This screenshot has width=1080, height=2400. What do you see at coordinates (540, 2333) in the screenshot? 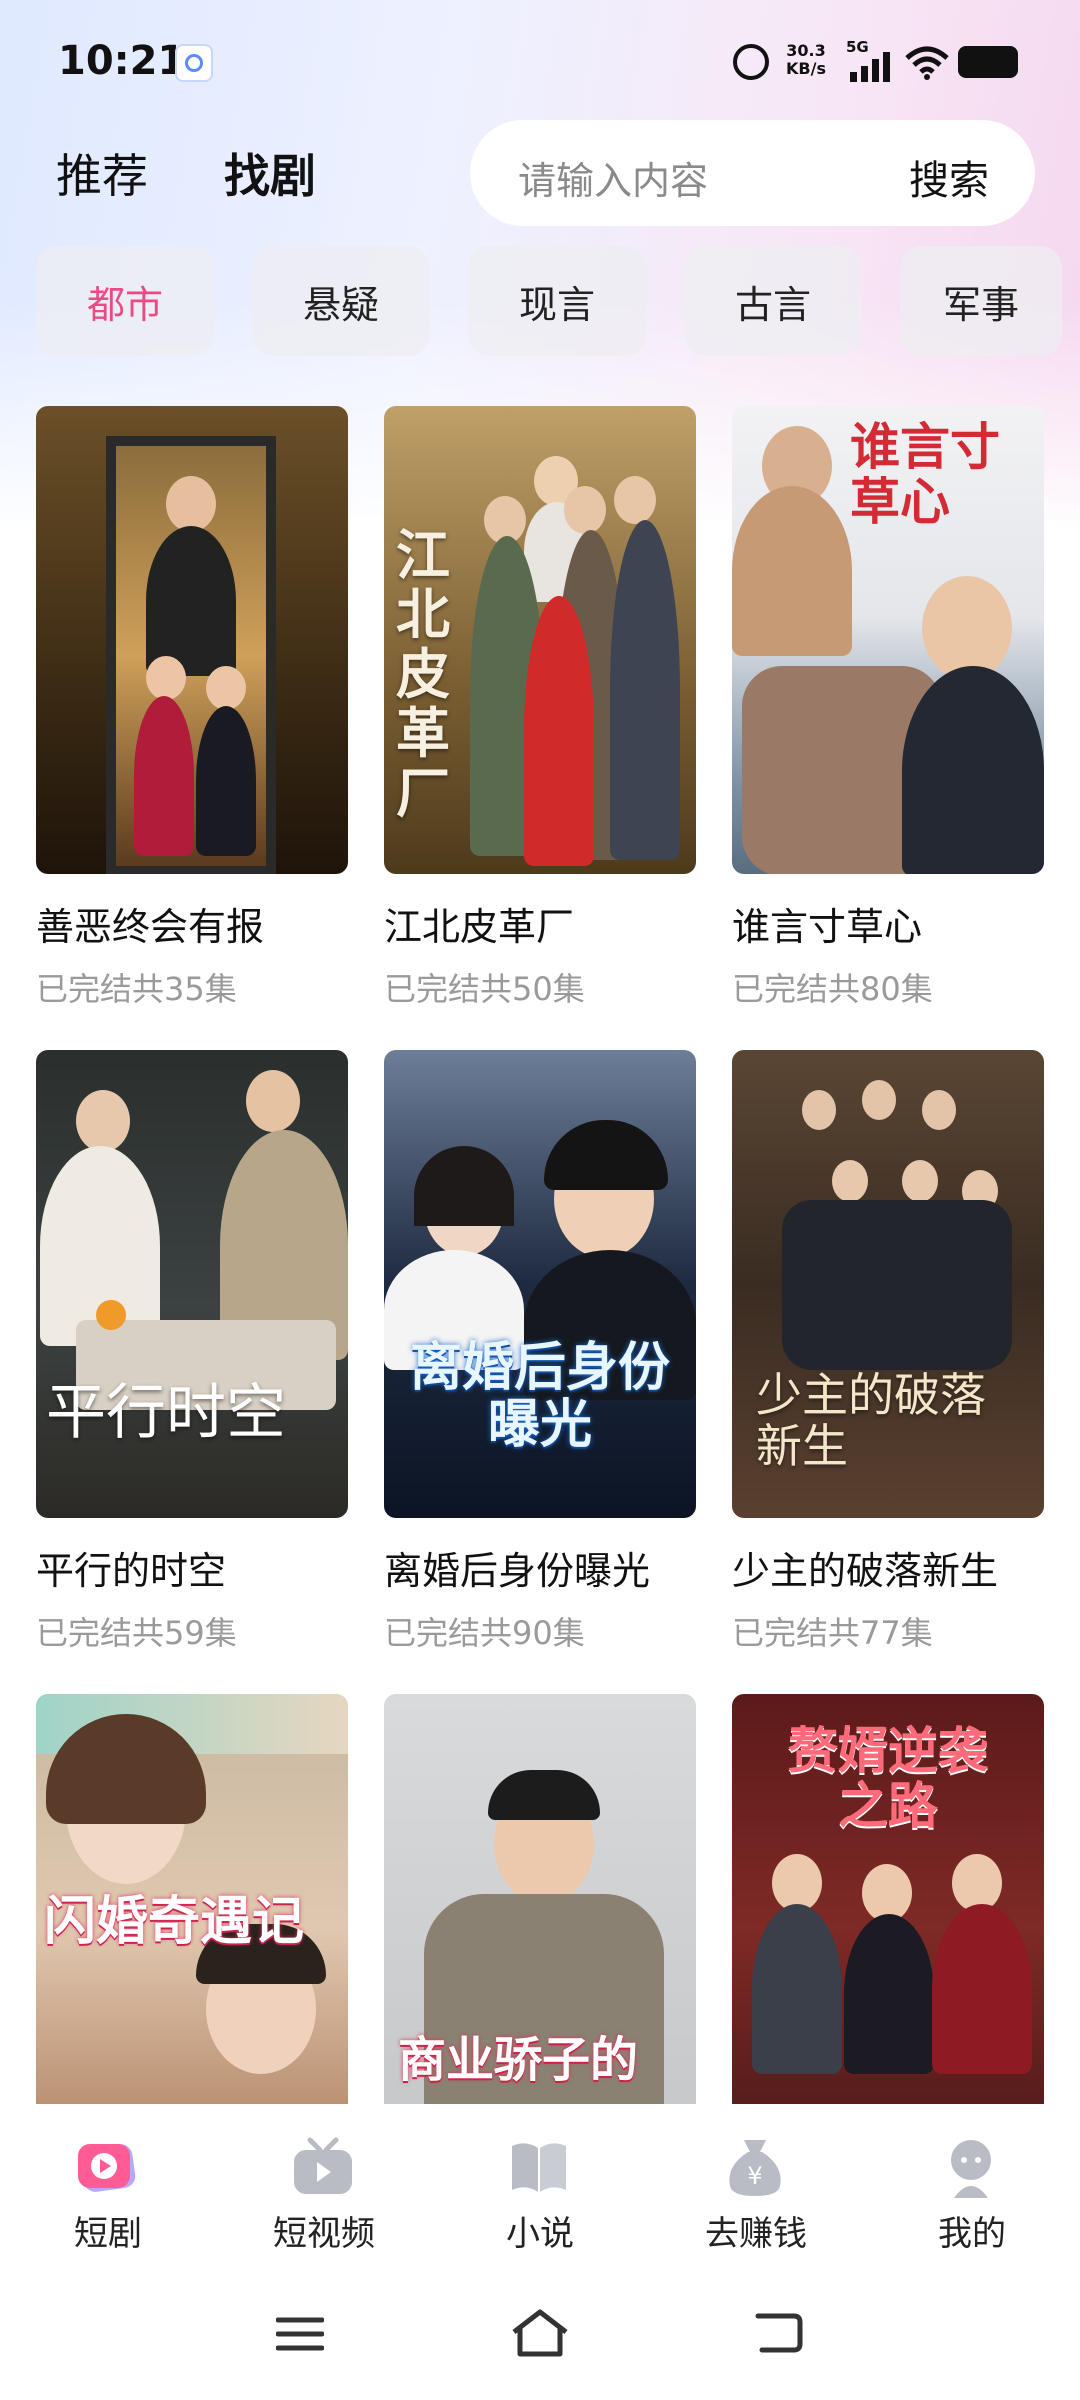
I see `home-icon` at bounding box center [540, 2333].